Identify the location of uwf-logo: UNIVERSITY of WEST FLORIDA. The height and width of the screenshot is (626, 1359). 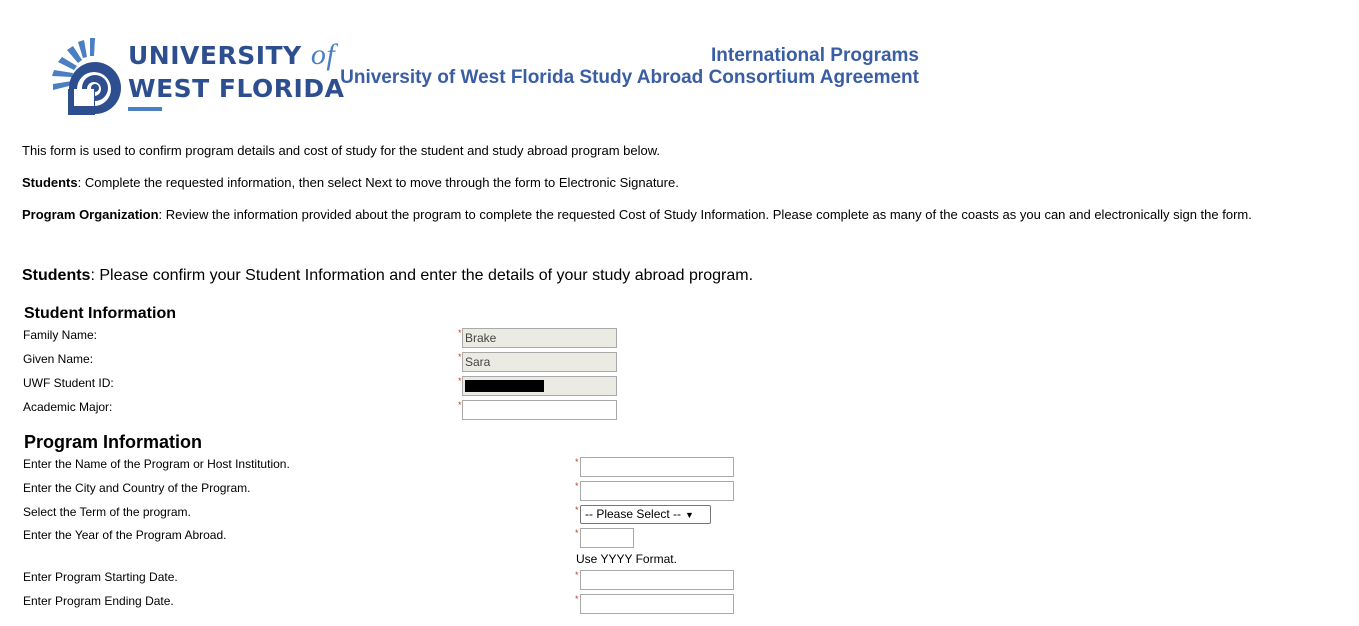
(197, 76).